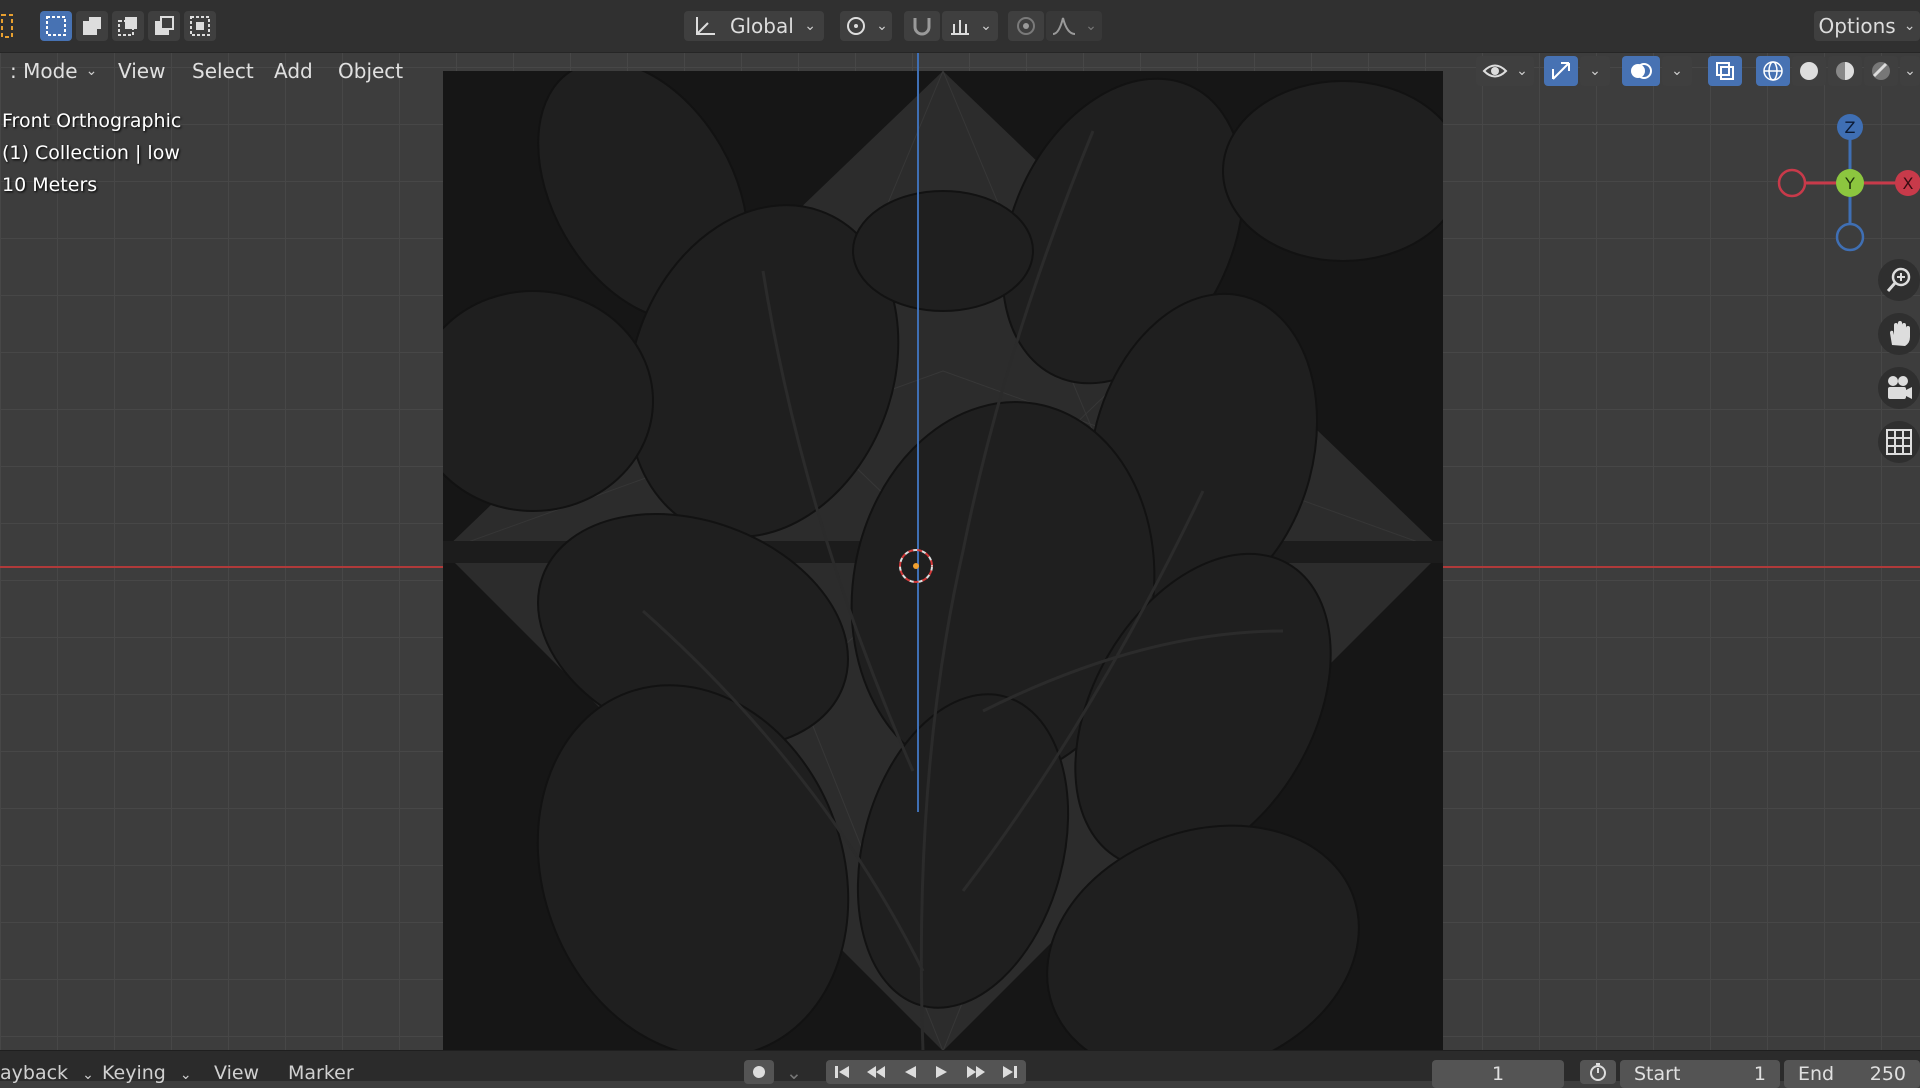  What do you see at coordinates (926, 1072) in the screenshot?
I see `playback-controls` at bounding box center [926, 1072].